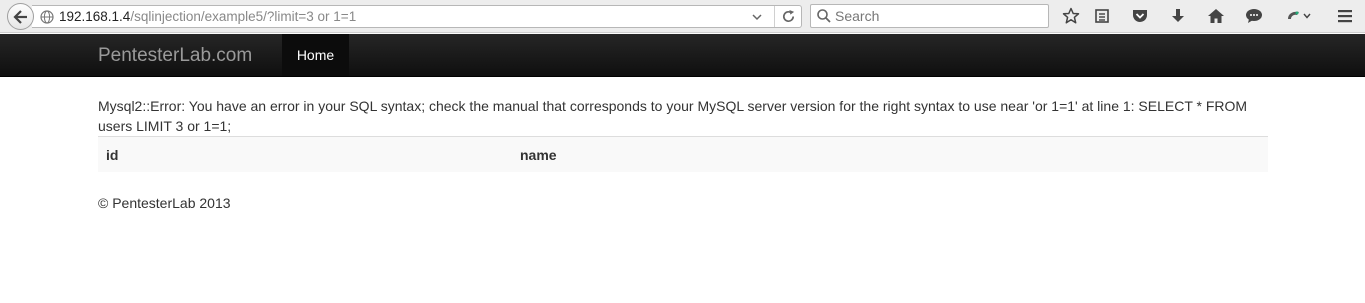  I want to click on footer-copyright: © PentesterLab 2013, so click(164, 203).